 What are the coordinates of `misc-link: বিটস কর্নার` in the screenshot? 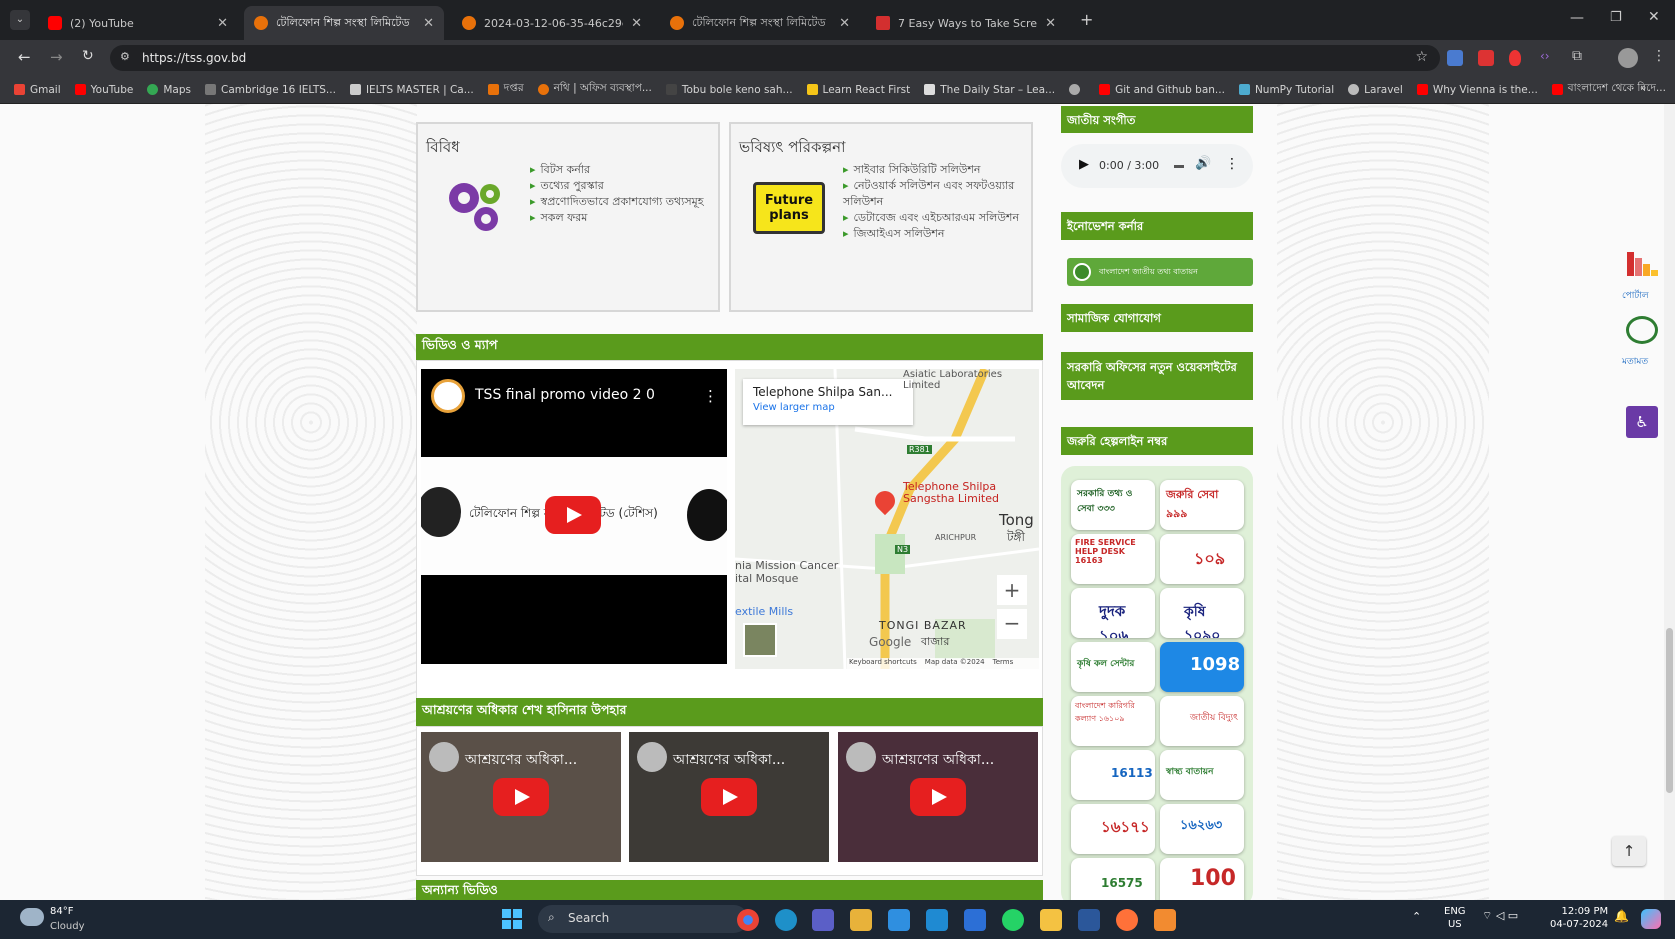 It's located at (620, 170).